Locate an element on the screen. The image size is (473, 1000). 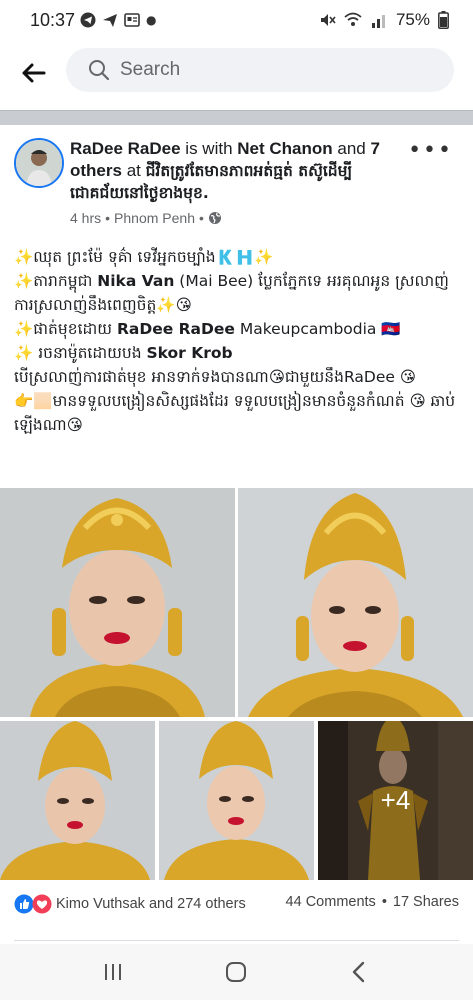
like-icon is located at coordinates (24, 904).